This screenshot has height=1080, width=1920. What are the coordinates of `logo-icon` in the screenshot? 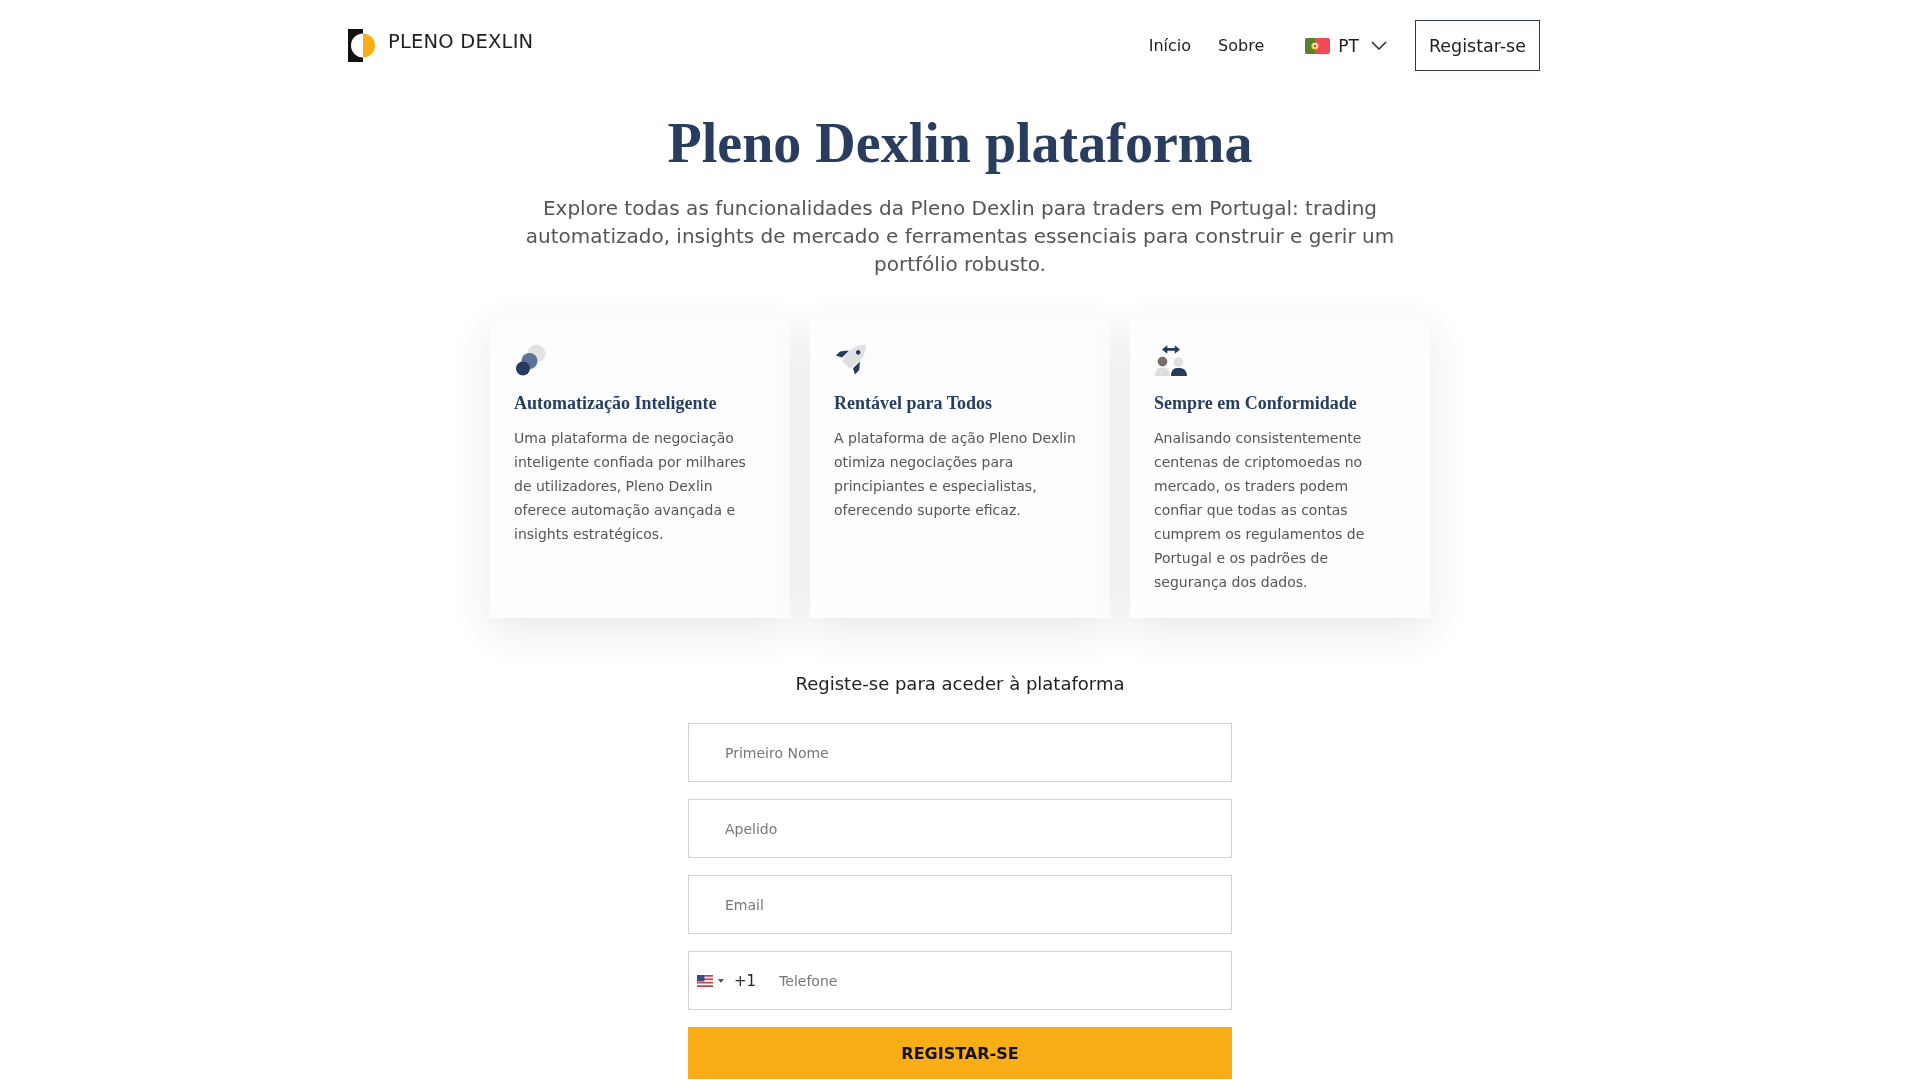 It's located at (362, 45).